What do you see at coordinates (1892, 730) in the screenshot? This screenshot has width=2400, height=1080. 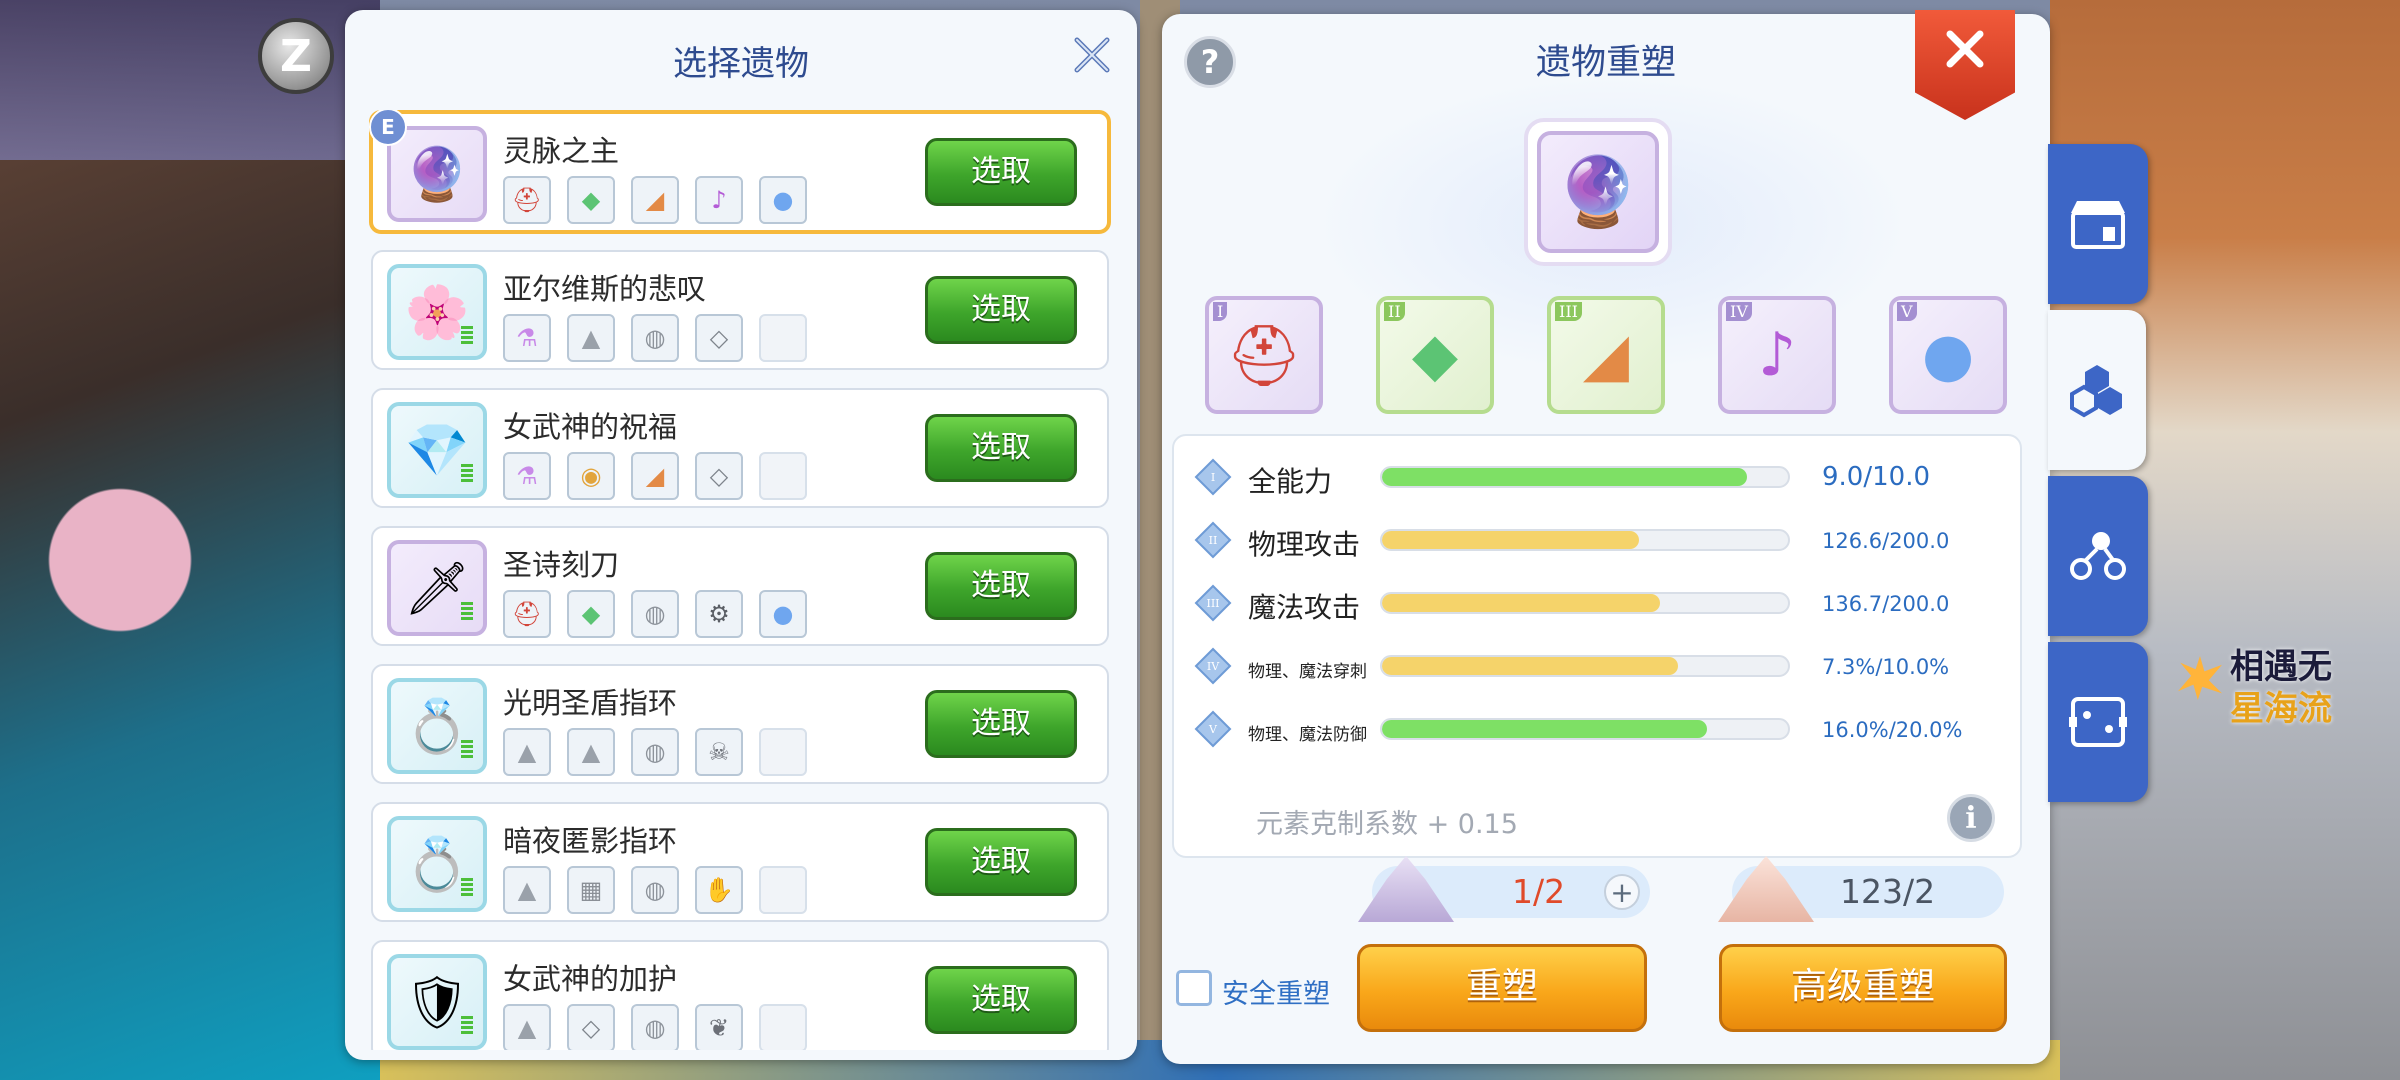 I see `stat-value: 16.0%/20.0%` at bounding box center [1892, 730].